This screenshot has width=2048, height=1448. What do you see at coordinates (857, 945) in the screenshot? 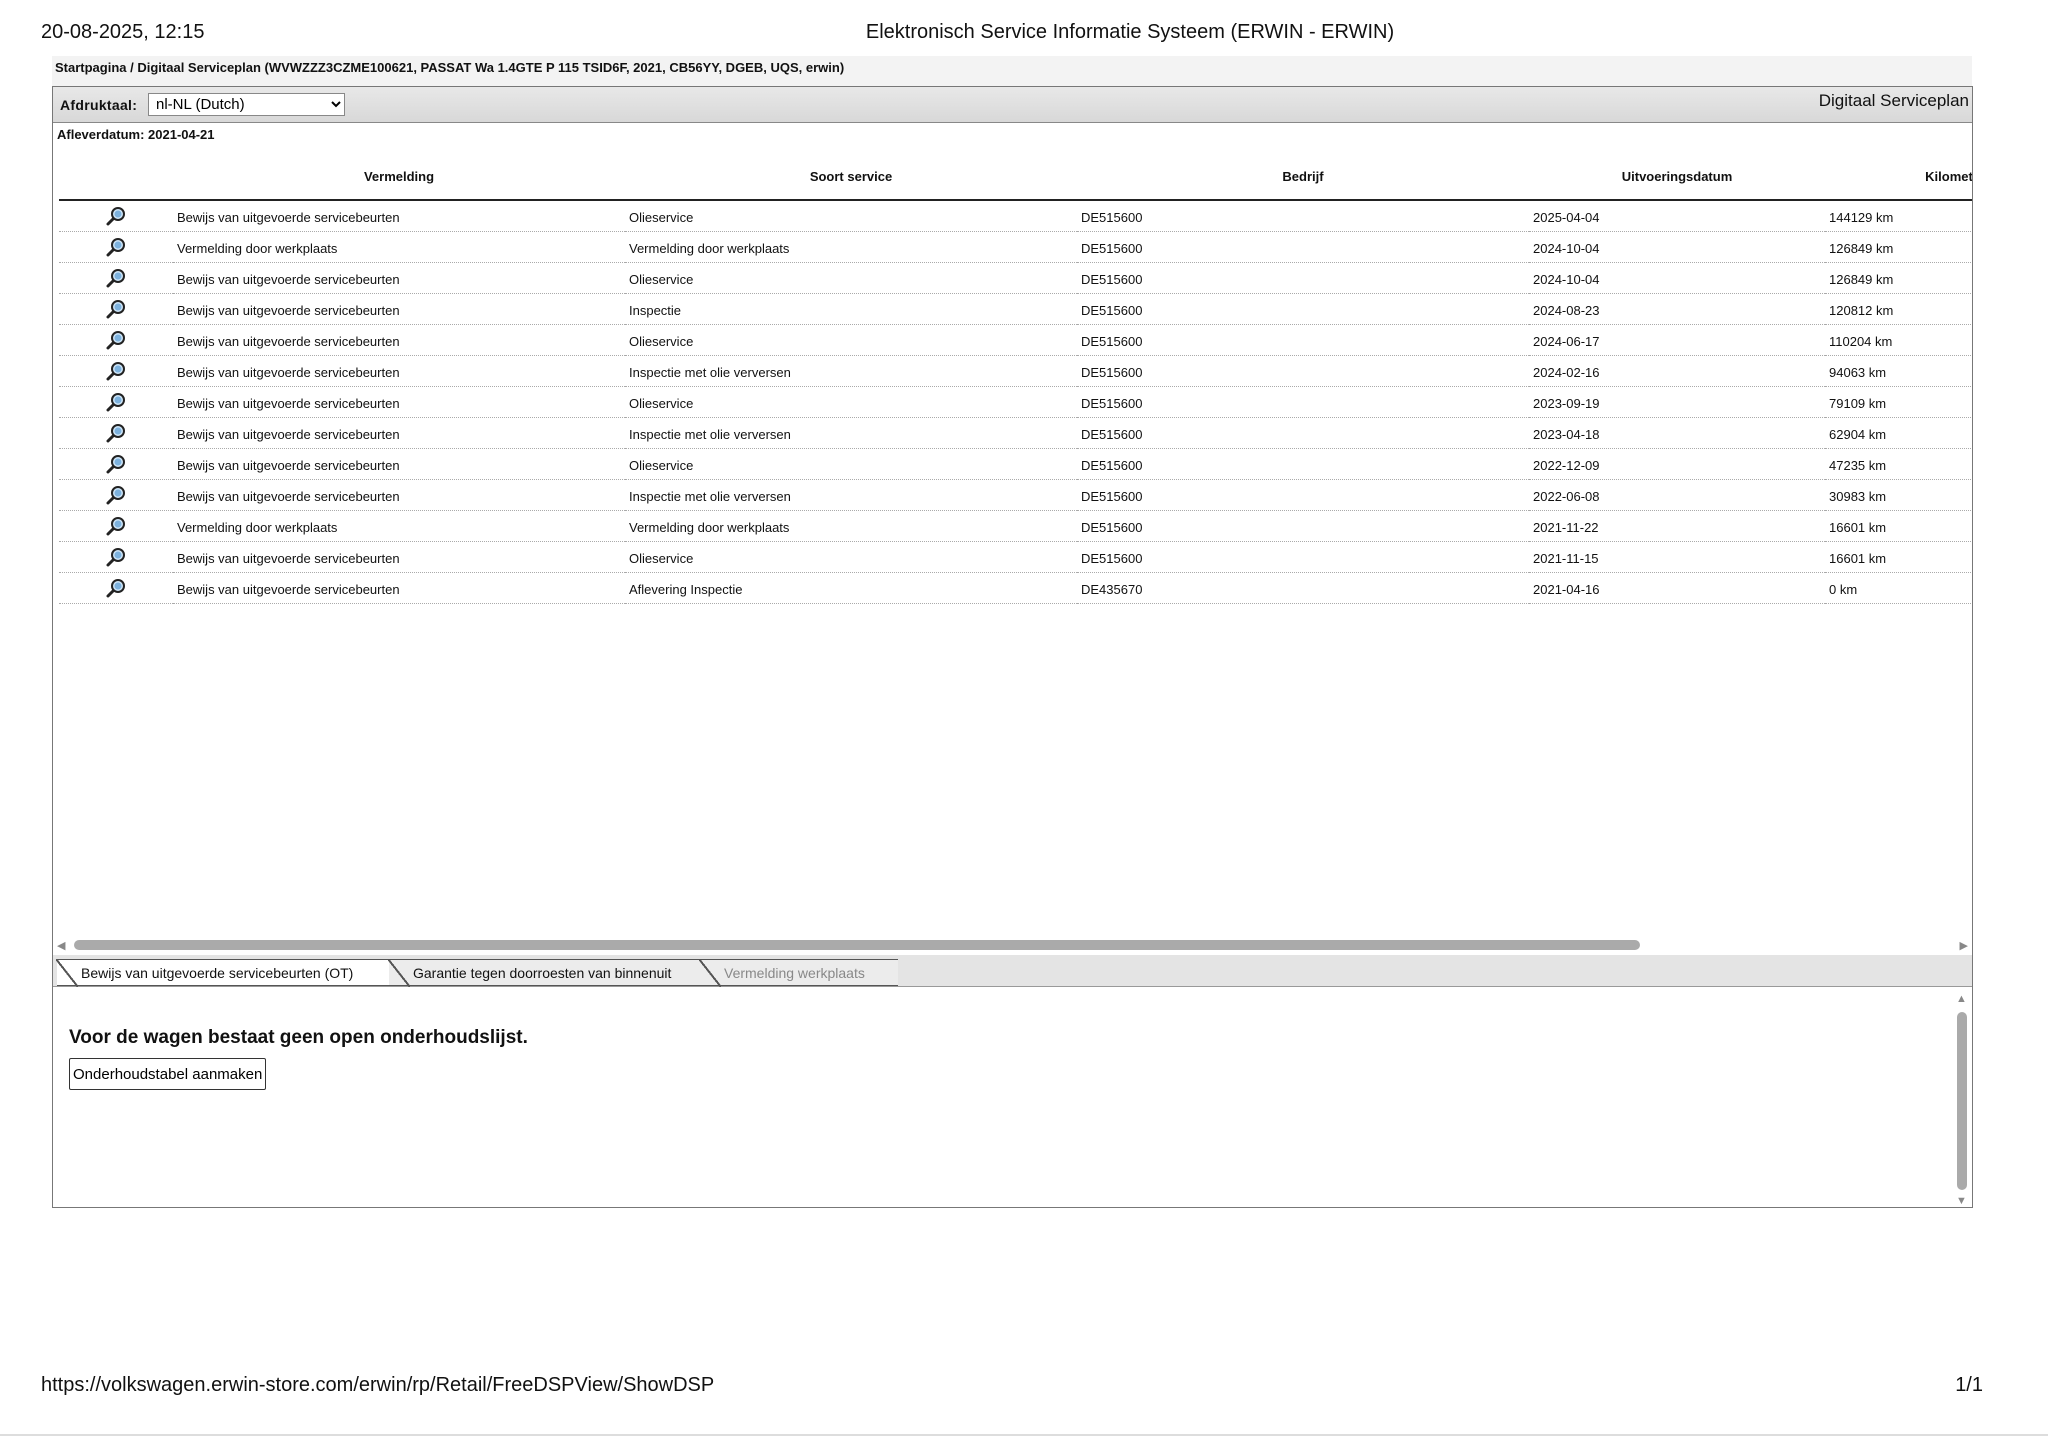
I see `horizontal-scroll-thumb` at bounding box center [857, 945].